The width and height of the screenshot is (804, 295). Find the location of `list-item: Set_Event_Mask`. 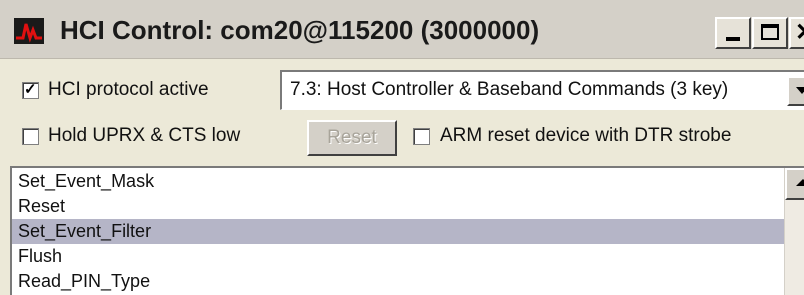

list-item: Set_Event_Mask is located at coordinates (398, 181).